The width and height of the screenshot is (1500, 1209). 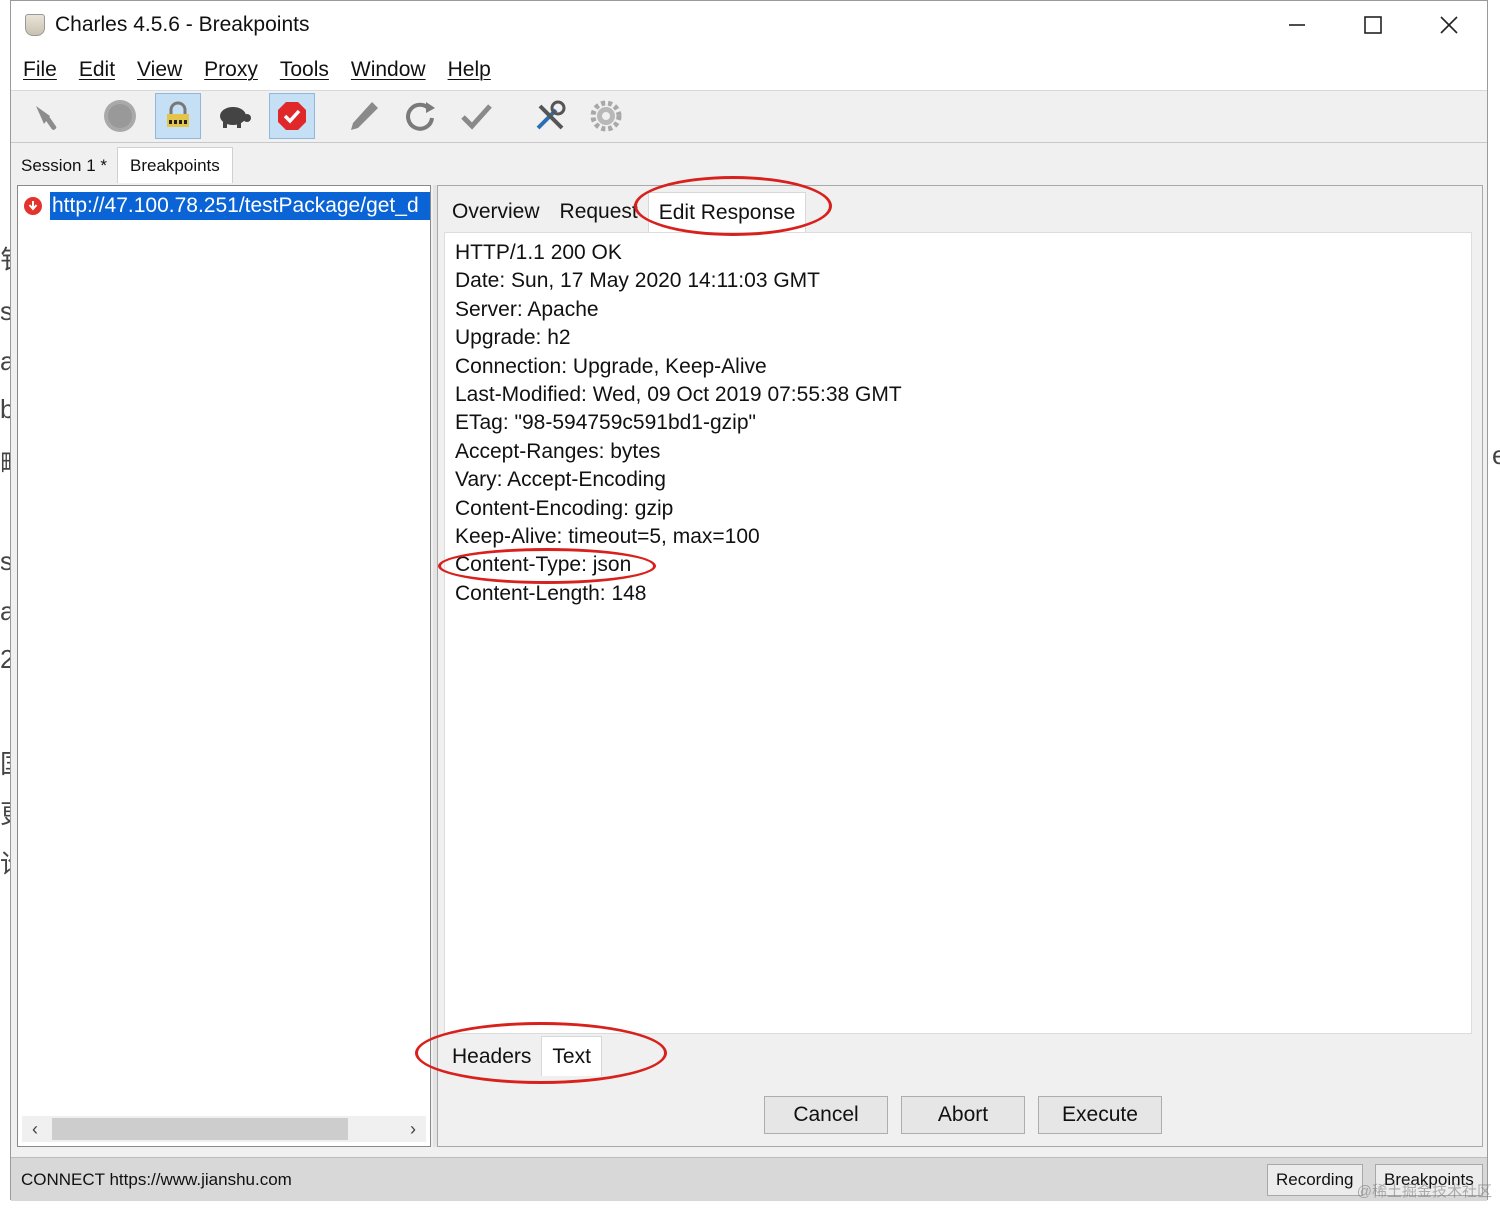 What do you see at coordinates (413, 1129) in the screenshot?
I see `scroll-right-arrow-icon: ›` at bounding box center [413, 1129].